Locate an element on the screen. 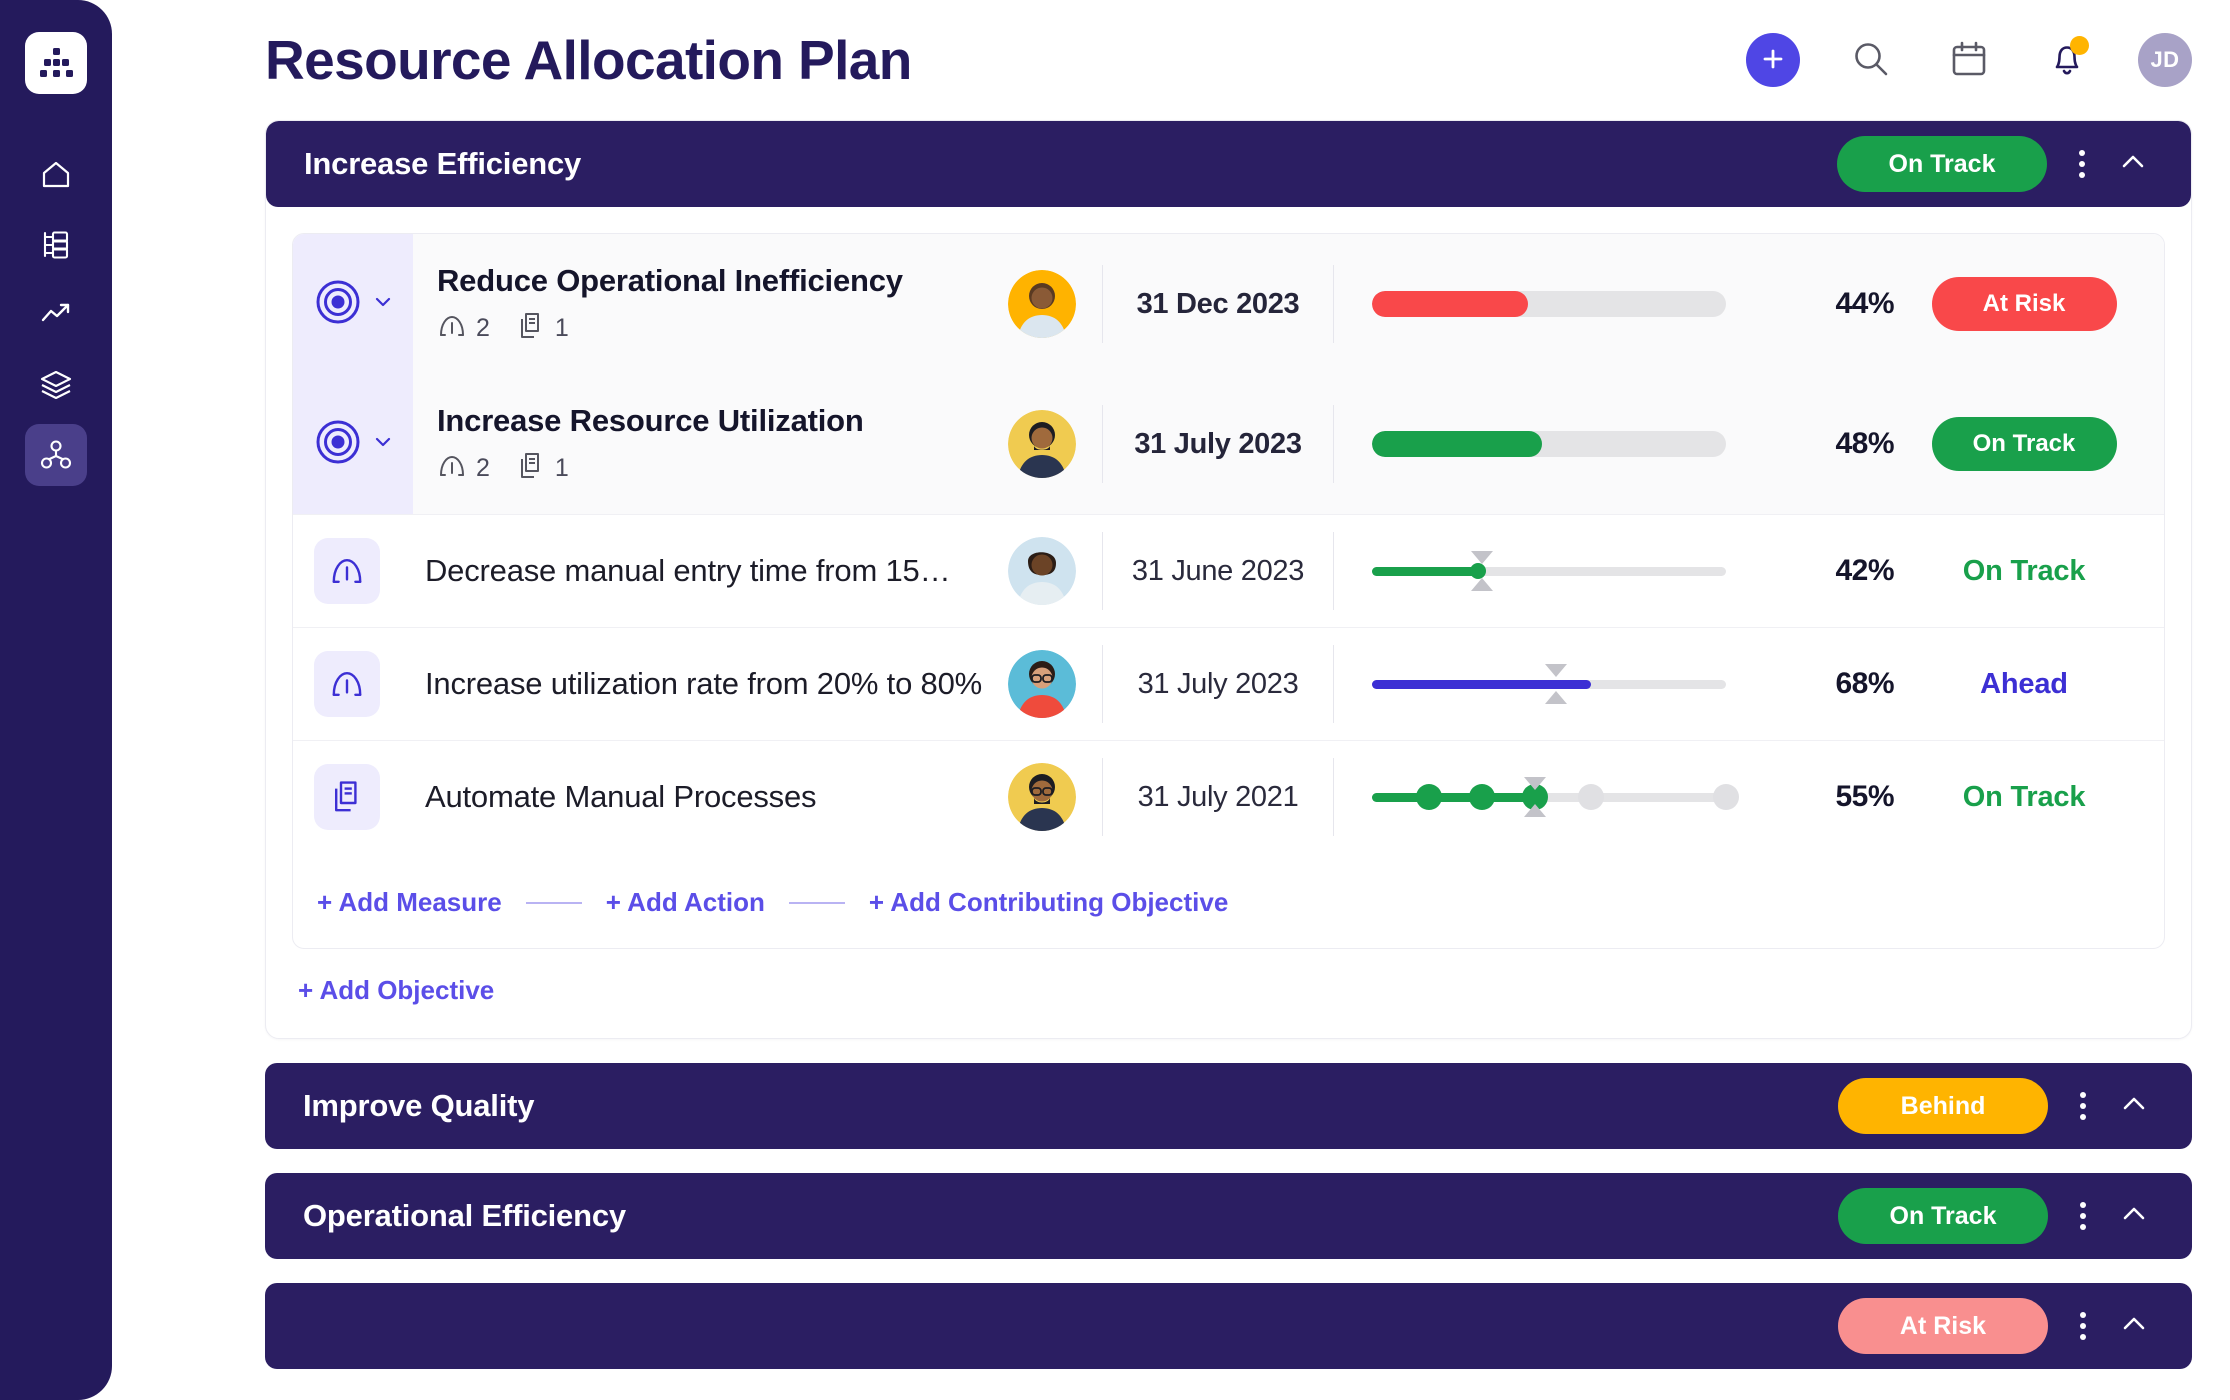 This screenshot has width=2230, height=1400. objective-info: Reduce Operational Inefficiency 2 1 is located at coordinates (697, 304).